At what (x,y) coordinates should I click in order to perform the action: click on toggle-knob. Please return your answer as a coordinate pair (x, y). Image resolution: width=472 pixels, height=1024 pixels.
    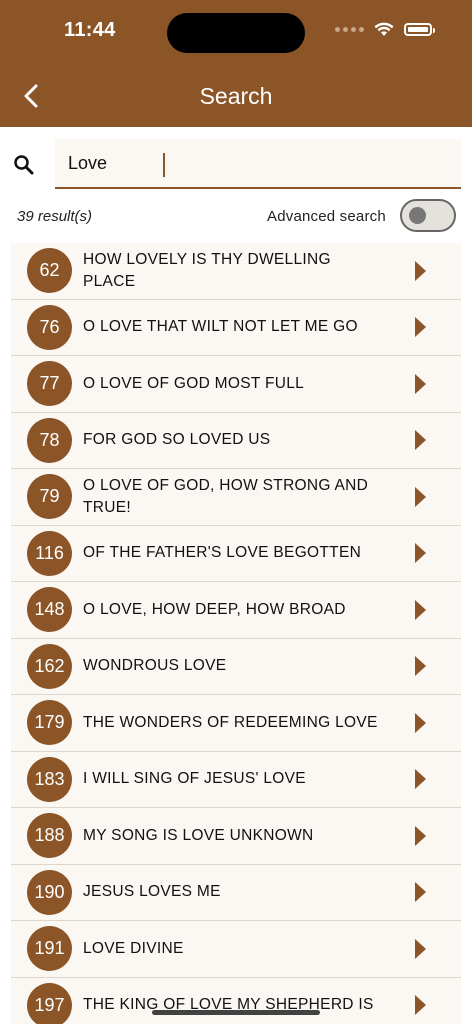
    Looking at the image, I should click on (417, 215).